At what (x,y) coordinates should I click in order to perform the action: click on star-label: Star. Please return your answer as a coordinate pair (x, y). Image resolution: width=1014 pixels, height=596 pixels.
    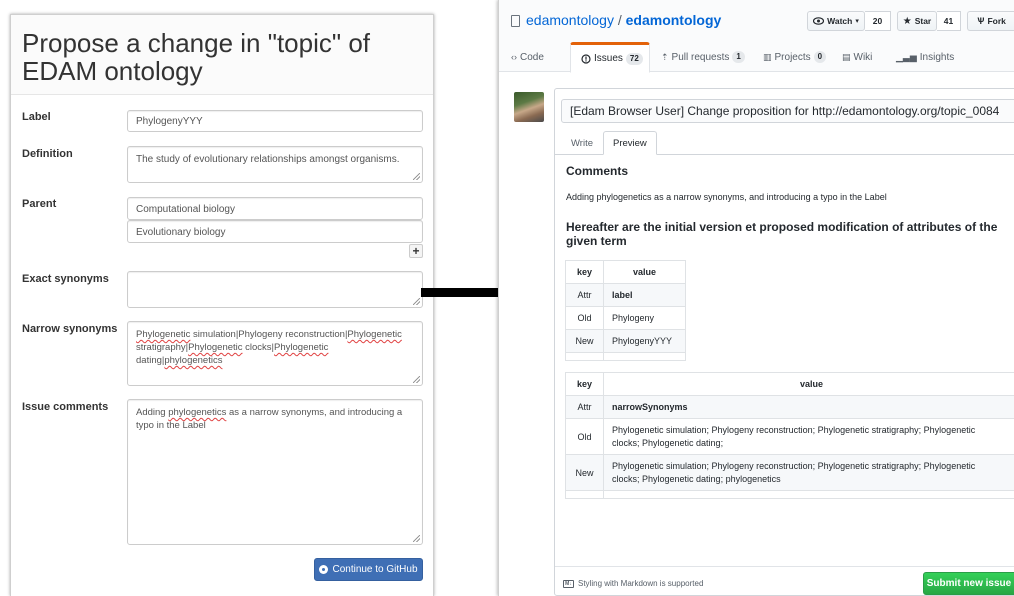
    Looking at the image, I should click on (923, 21).